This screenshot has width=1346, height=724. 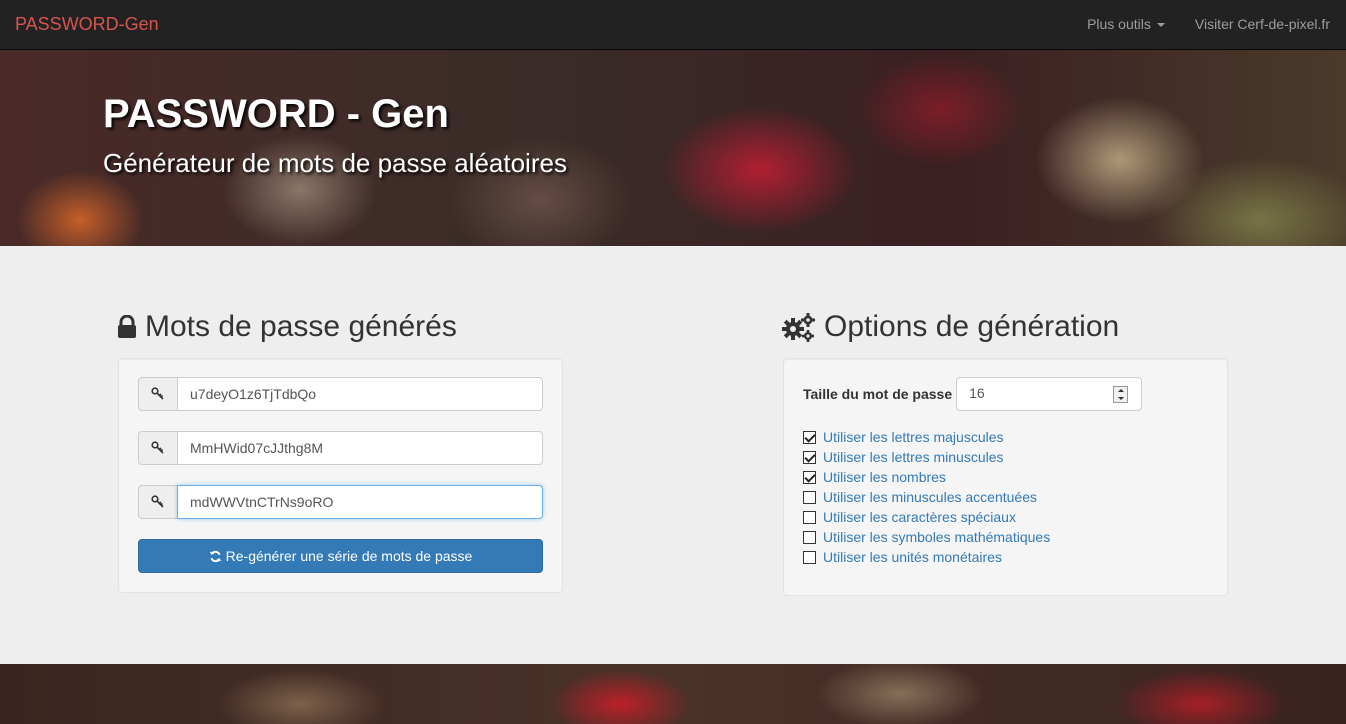 I want to click on options-section: Options de génération, so click(x=950, y=327).